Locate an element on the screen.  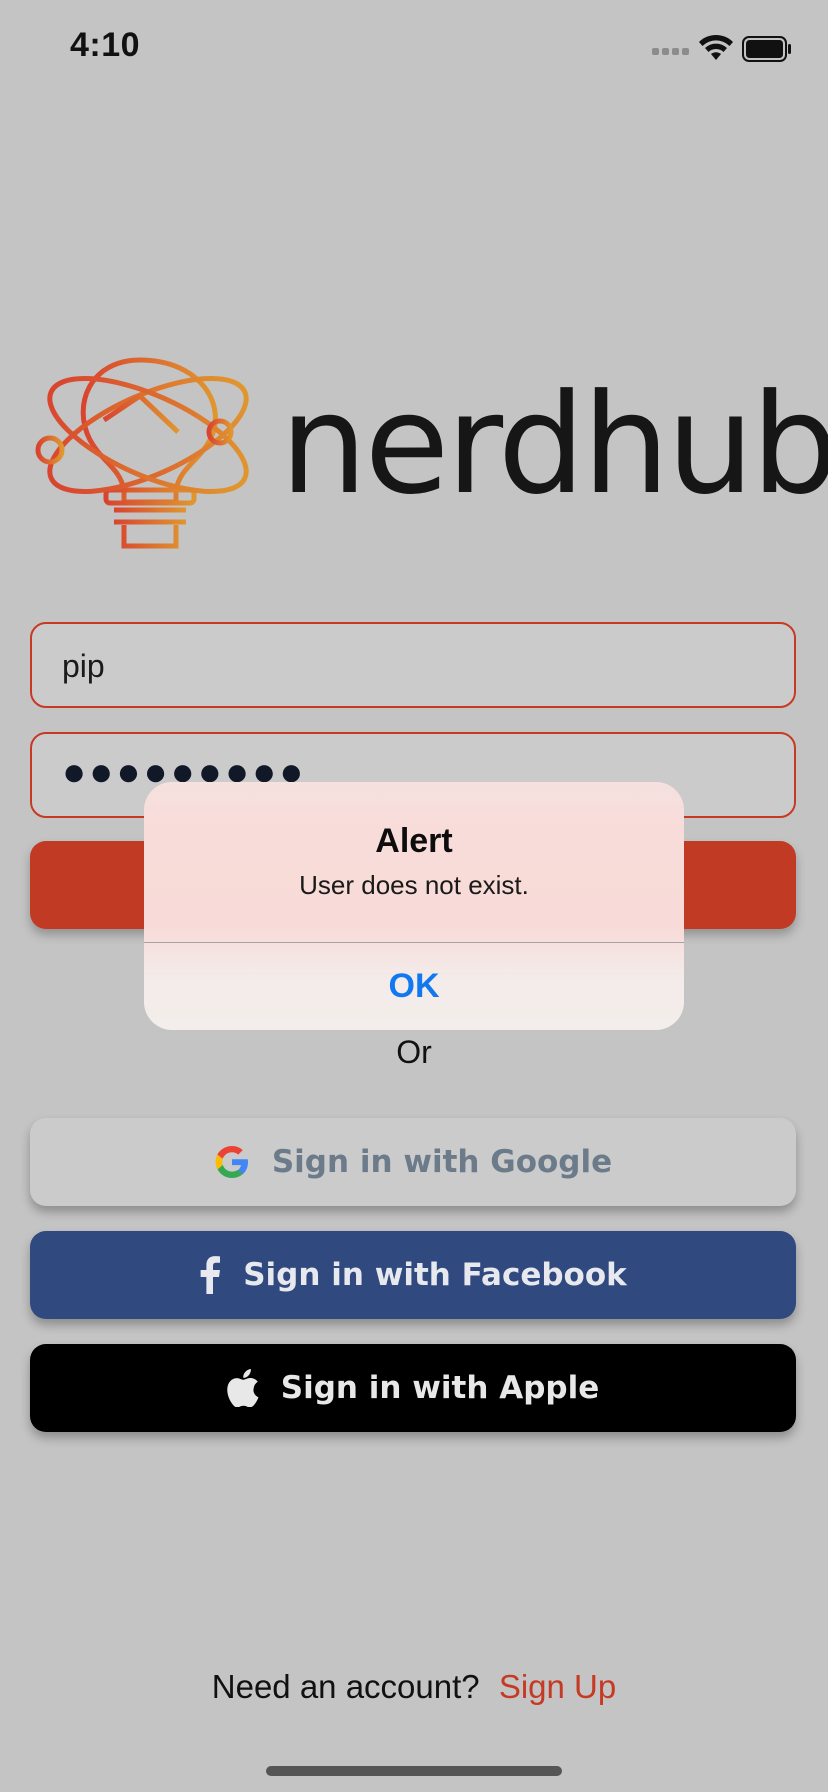
logo-wordmark: nerdhub is located at coordinates (554, 444).